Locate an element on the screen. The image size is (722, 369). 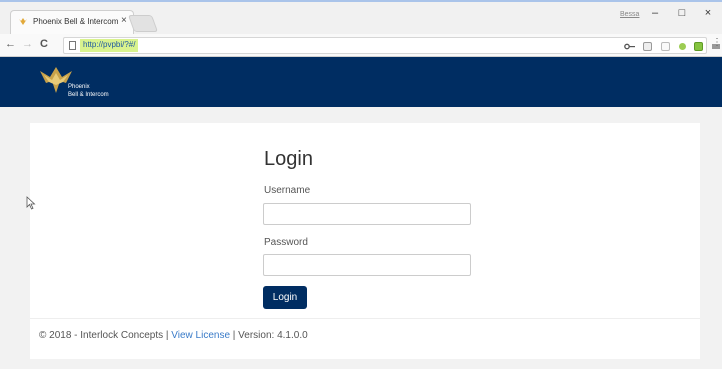
browser-toolbar: ← → C http://pvpbi/?#/ ⋮ is located at coordinates (361, 45).